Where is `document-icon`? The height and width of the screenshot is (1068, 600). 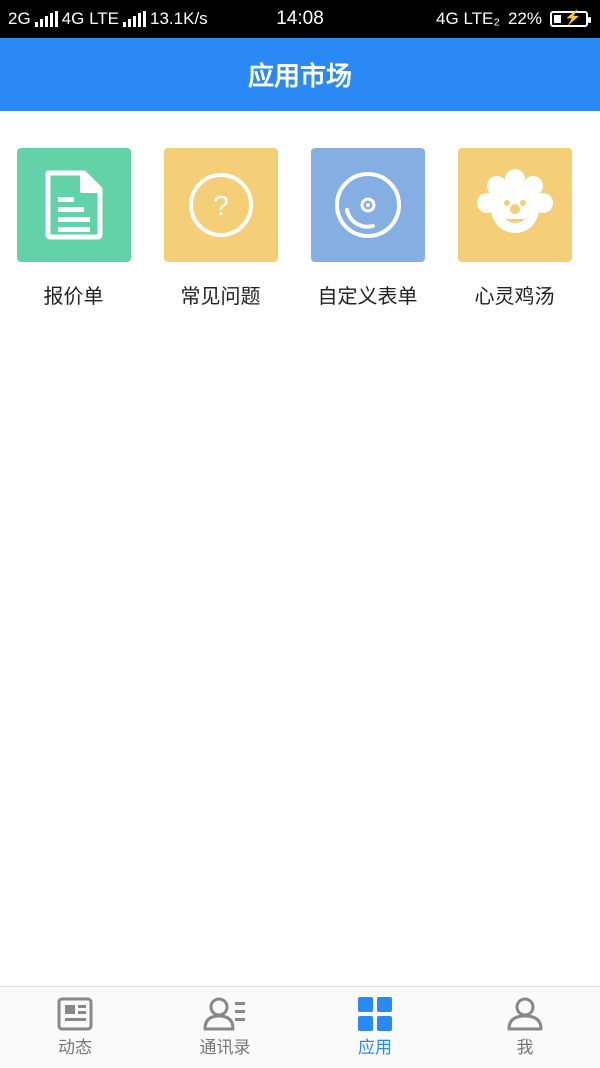
document-icon is located at coordinates (73, 205).